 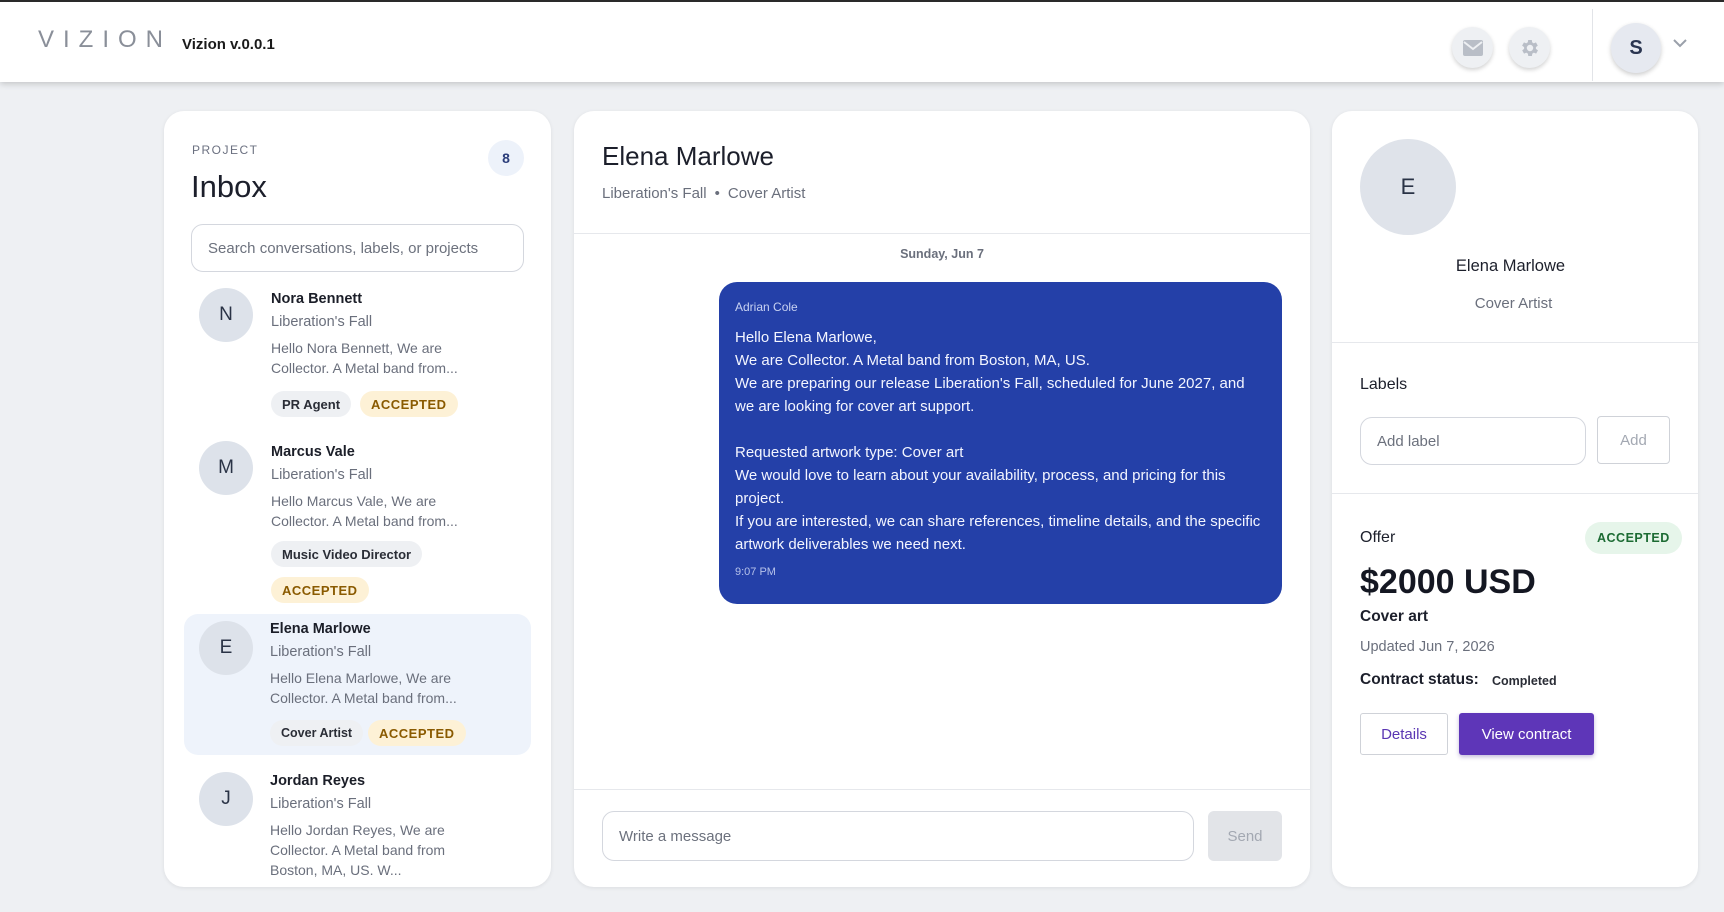 What do you see at coordinates (1529, 47) in the screenshot?
I see `gear-icon` at bounding box center [1529, 47].